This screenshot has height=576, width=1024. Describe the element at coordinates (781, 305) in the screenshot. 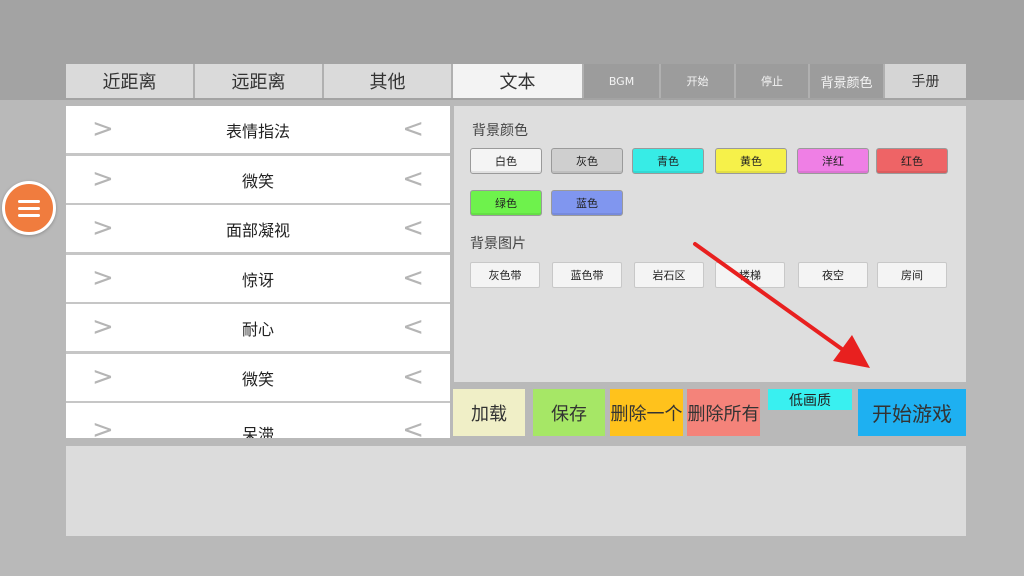

I see `red-arrow-icon` at that location.